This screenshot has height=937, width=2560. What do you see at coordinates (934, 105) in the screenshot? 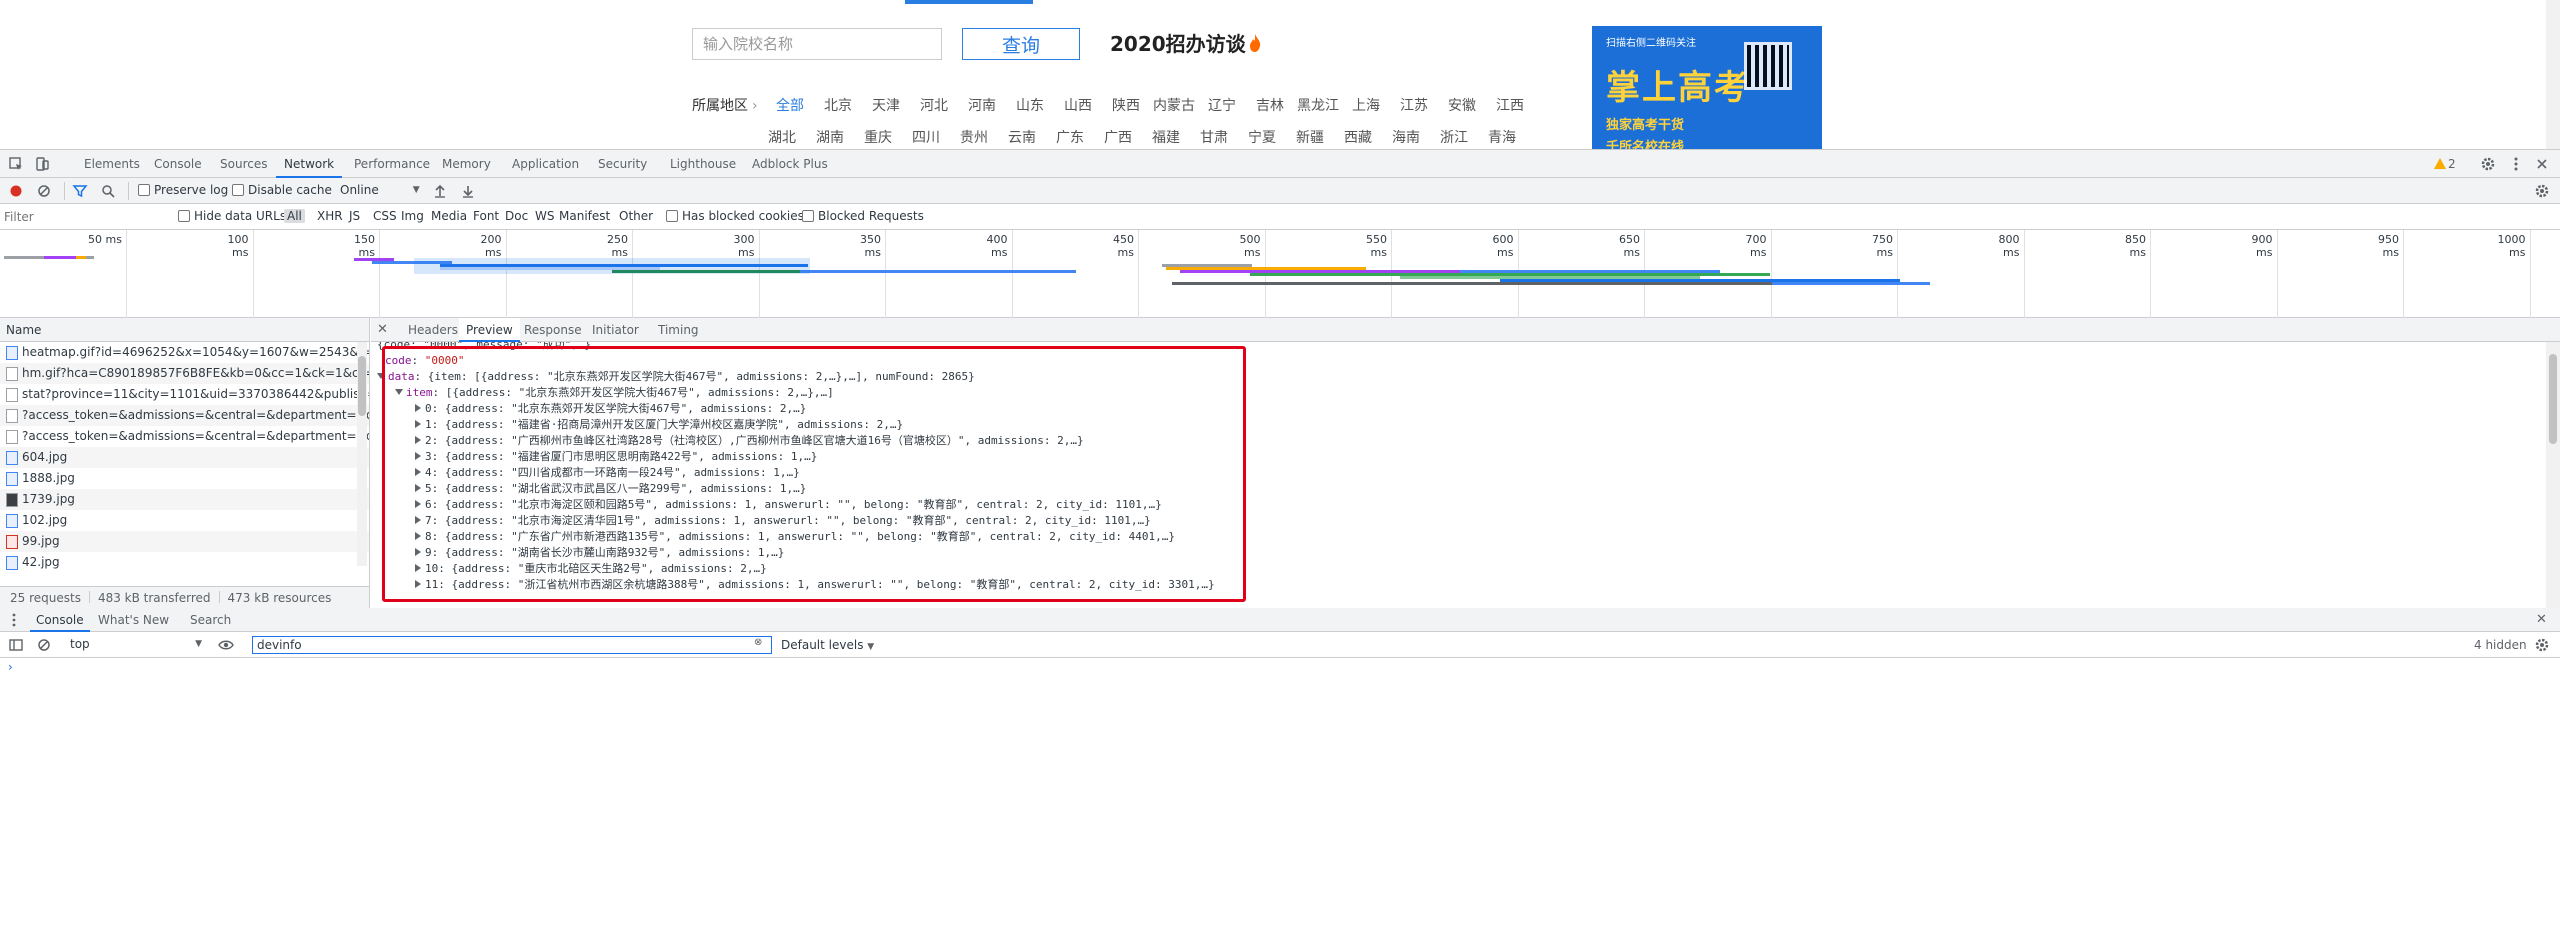
I see `region-link: 河北` at bounding box center [934, 105].